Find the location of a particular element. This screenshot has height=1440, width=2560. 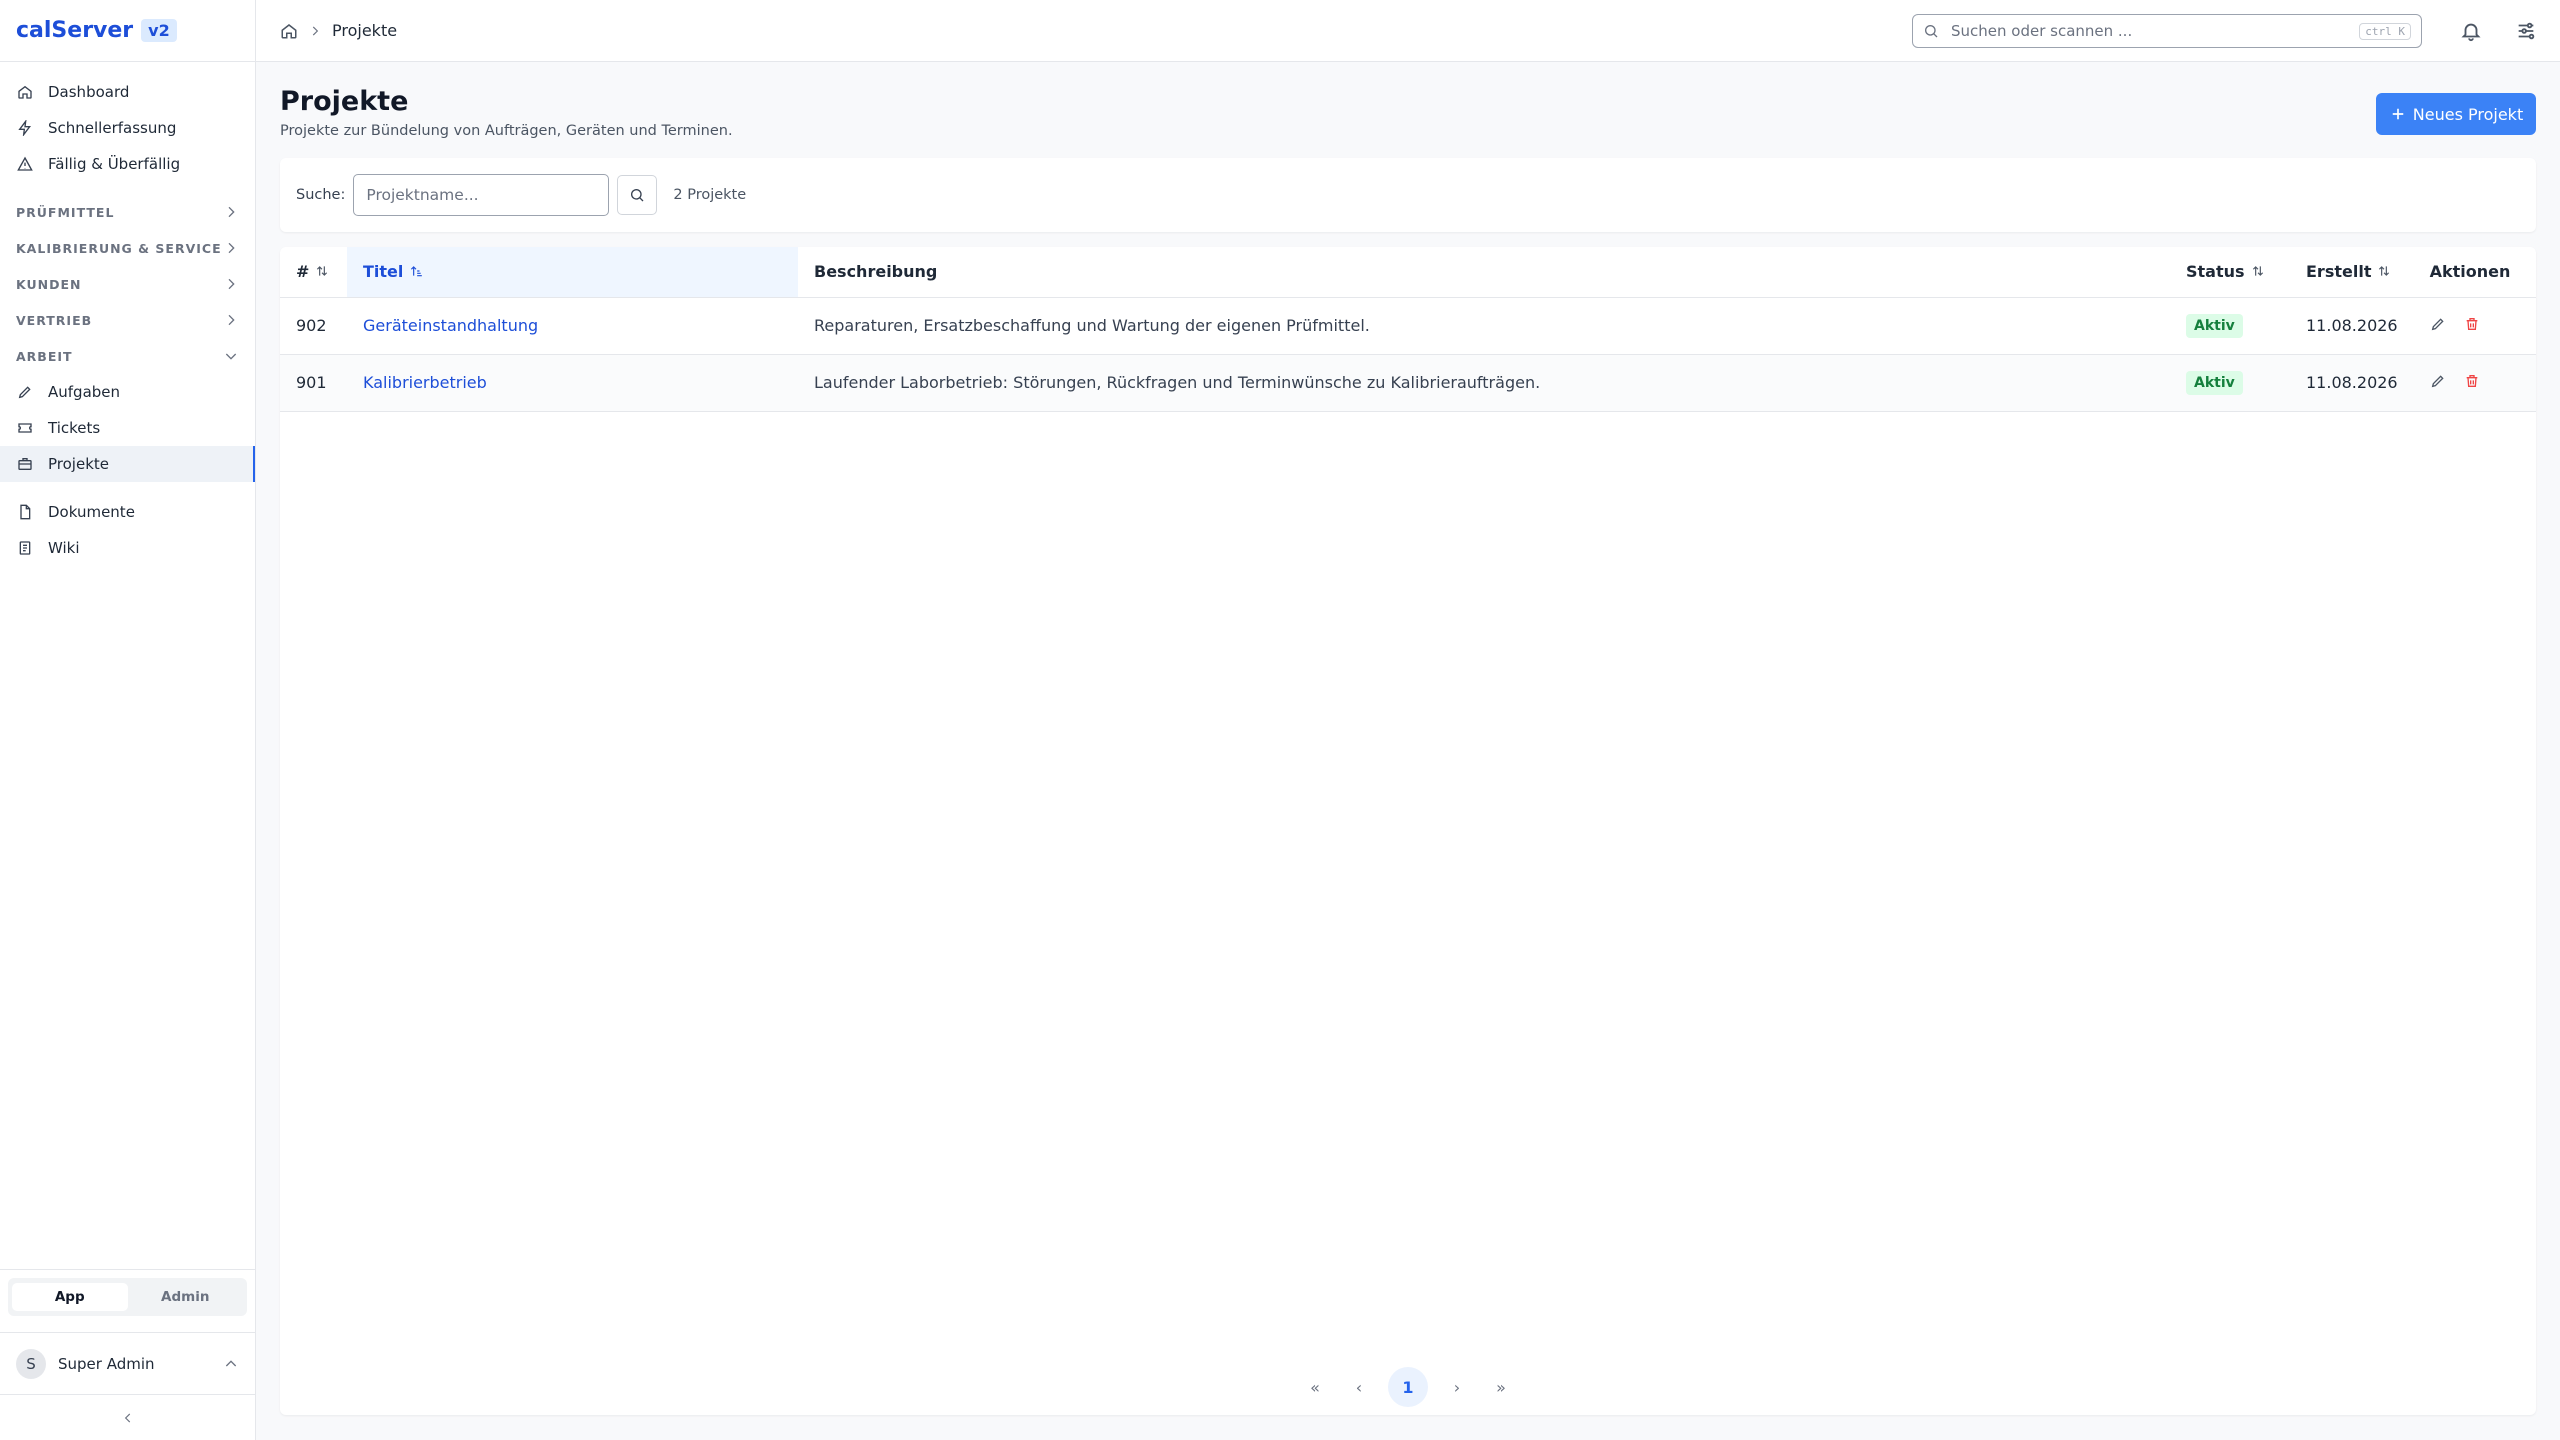

result-count: 2 Projekte is located at coordinates (710, 195).